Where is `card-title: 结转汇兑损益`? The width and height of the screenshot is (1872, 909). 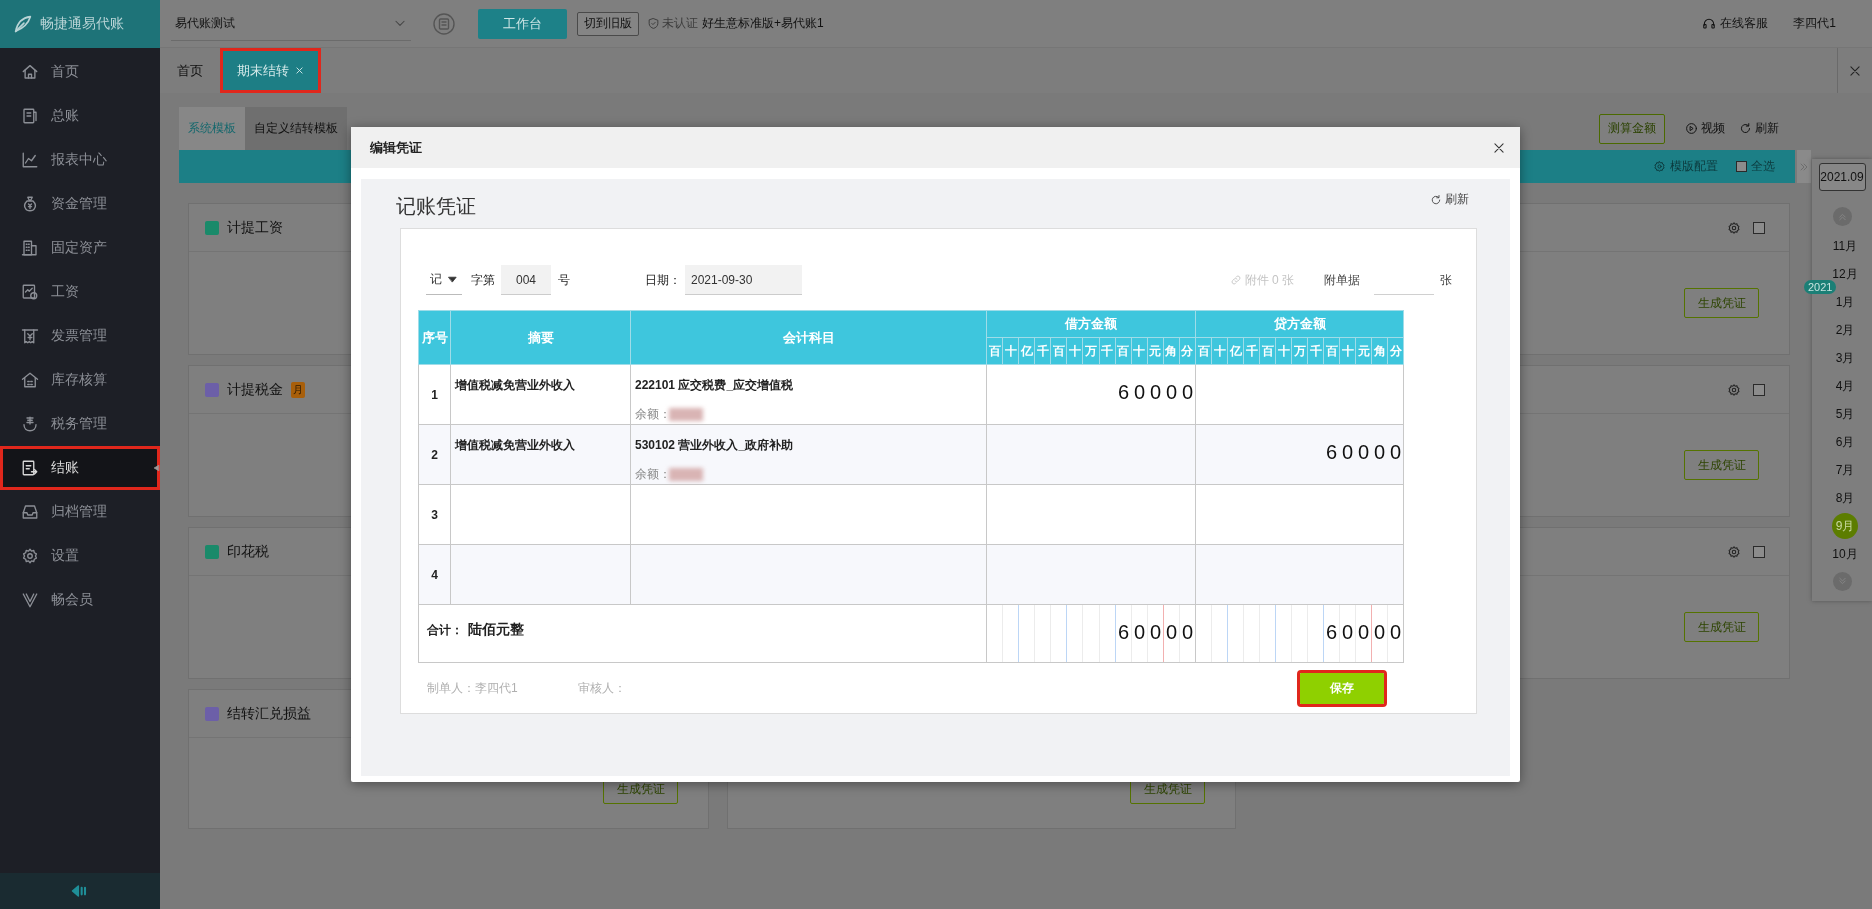 card-title: 结转汇兑损益 is located at coordinates (269, 713).